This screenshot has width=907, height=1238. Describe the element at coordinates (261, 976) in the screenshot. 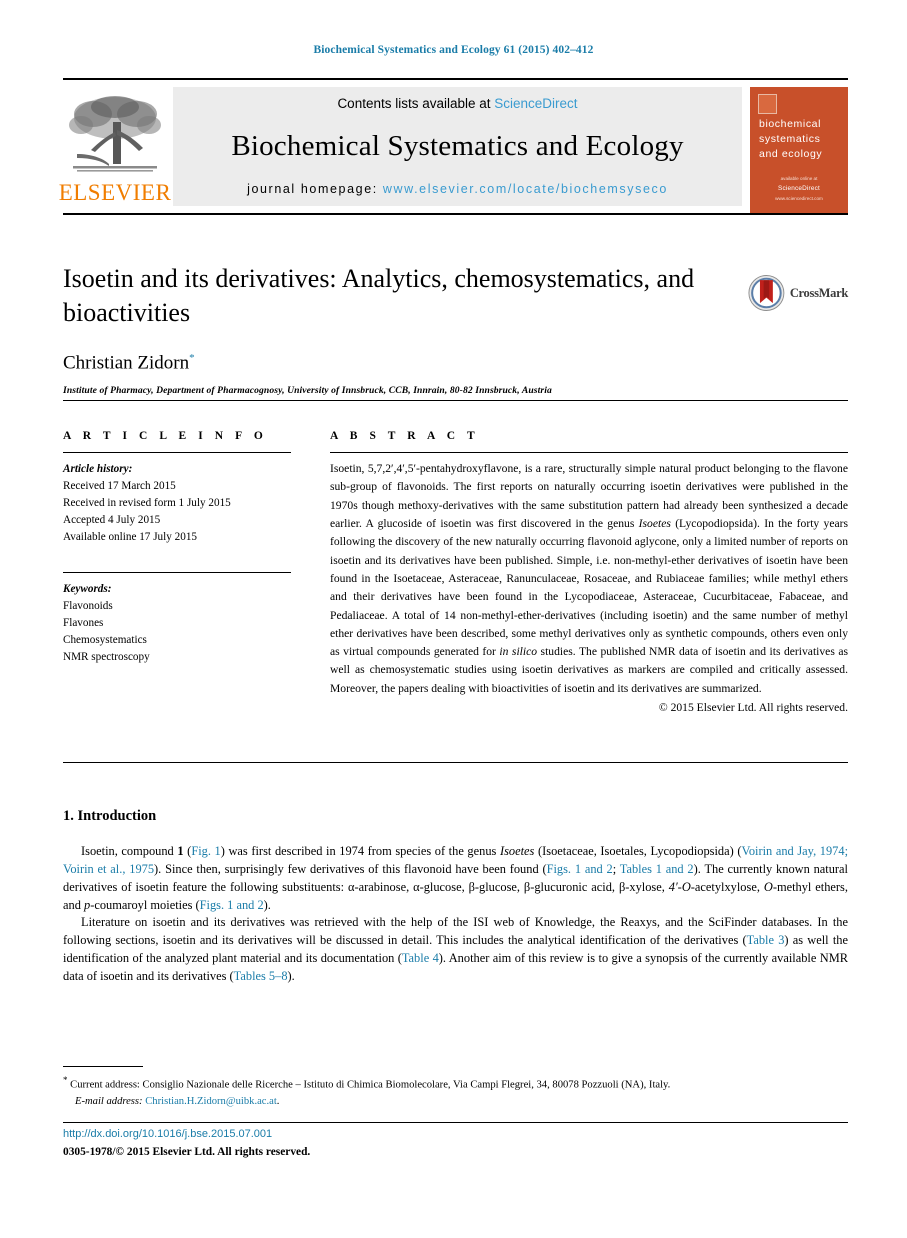

I see `table-reference: Tables 5–8` at that location.